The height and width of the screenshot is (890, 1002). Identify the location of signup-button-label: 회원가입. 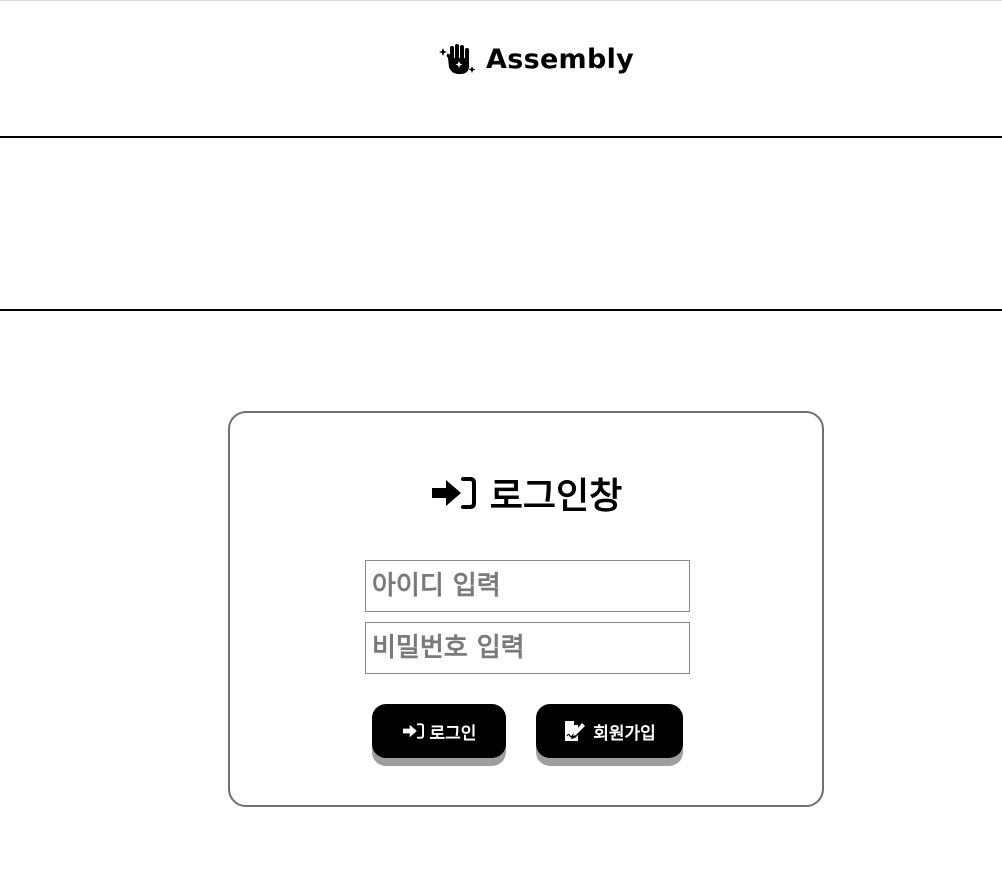
(624, 733).